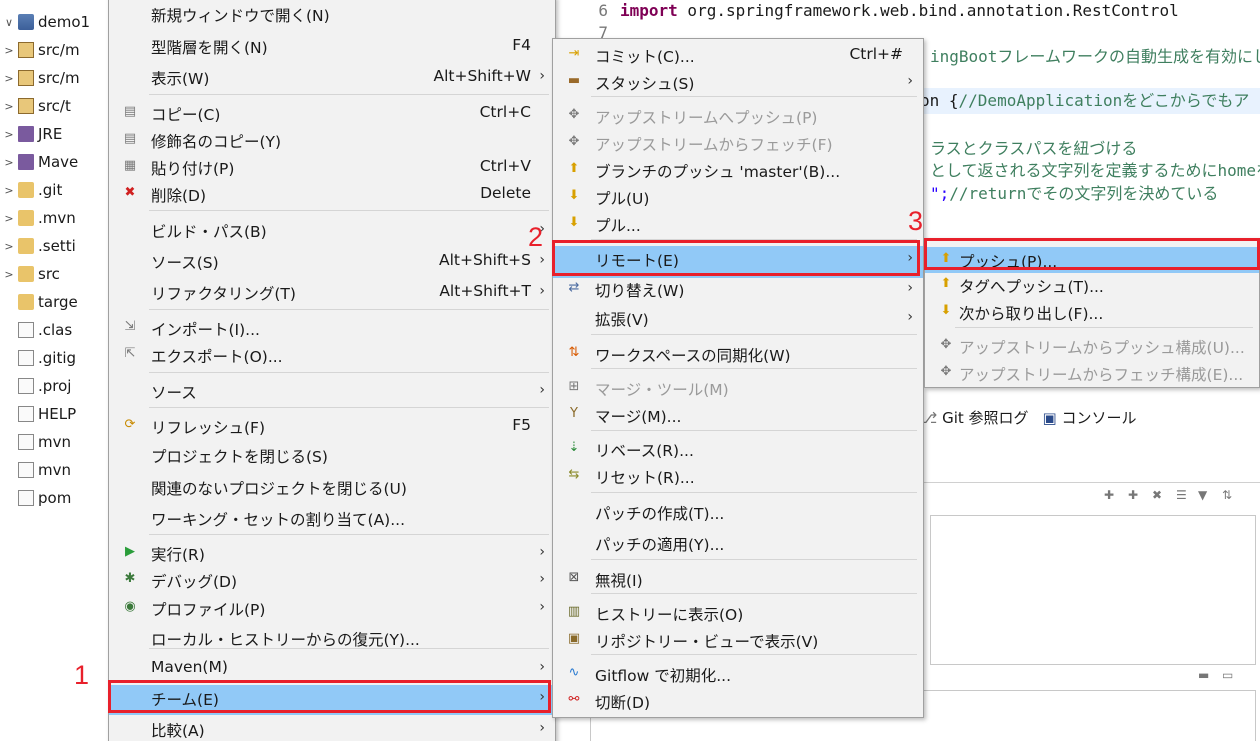 The height and width of the screenshot is (741, 1260). What do you see at coordinates (332, 140) in the screenshot?
I see `menu-item: ▤ 修飾名のコピー(Y)` at bounding box center [332, 140].